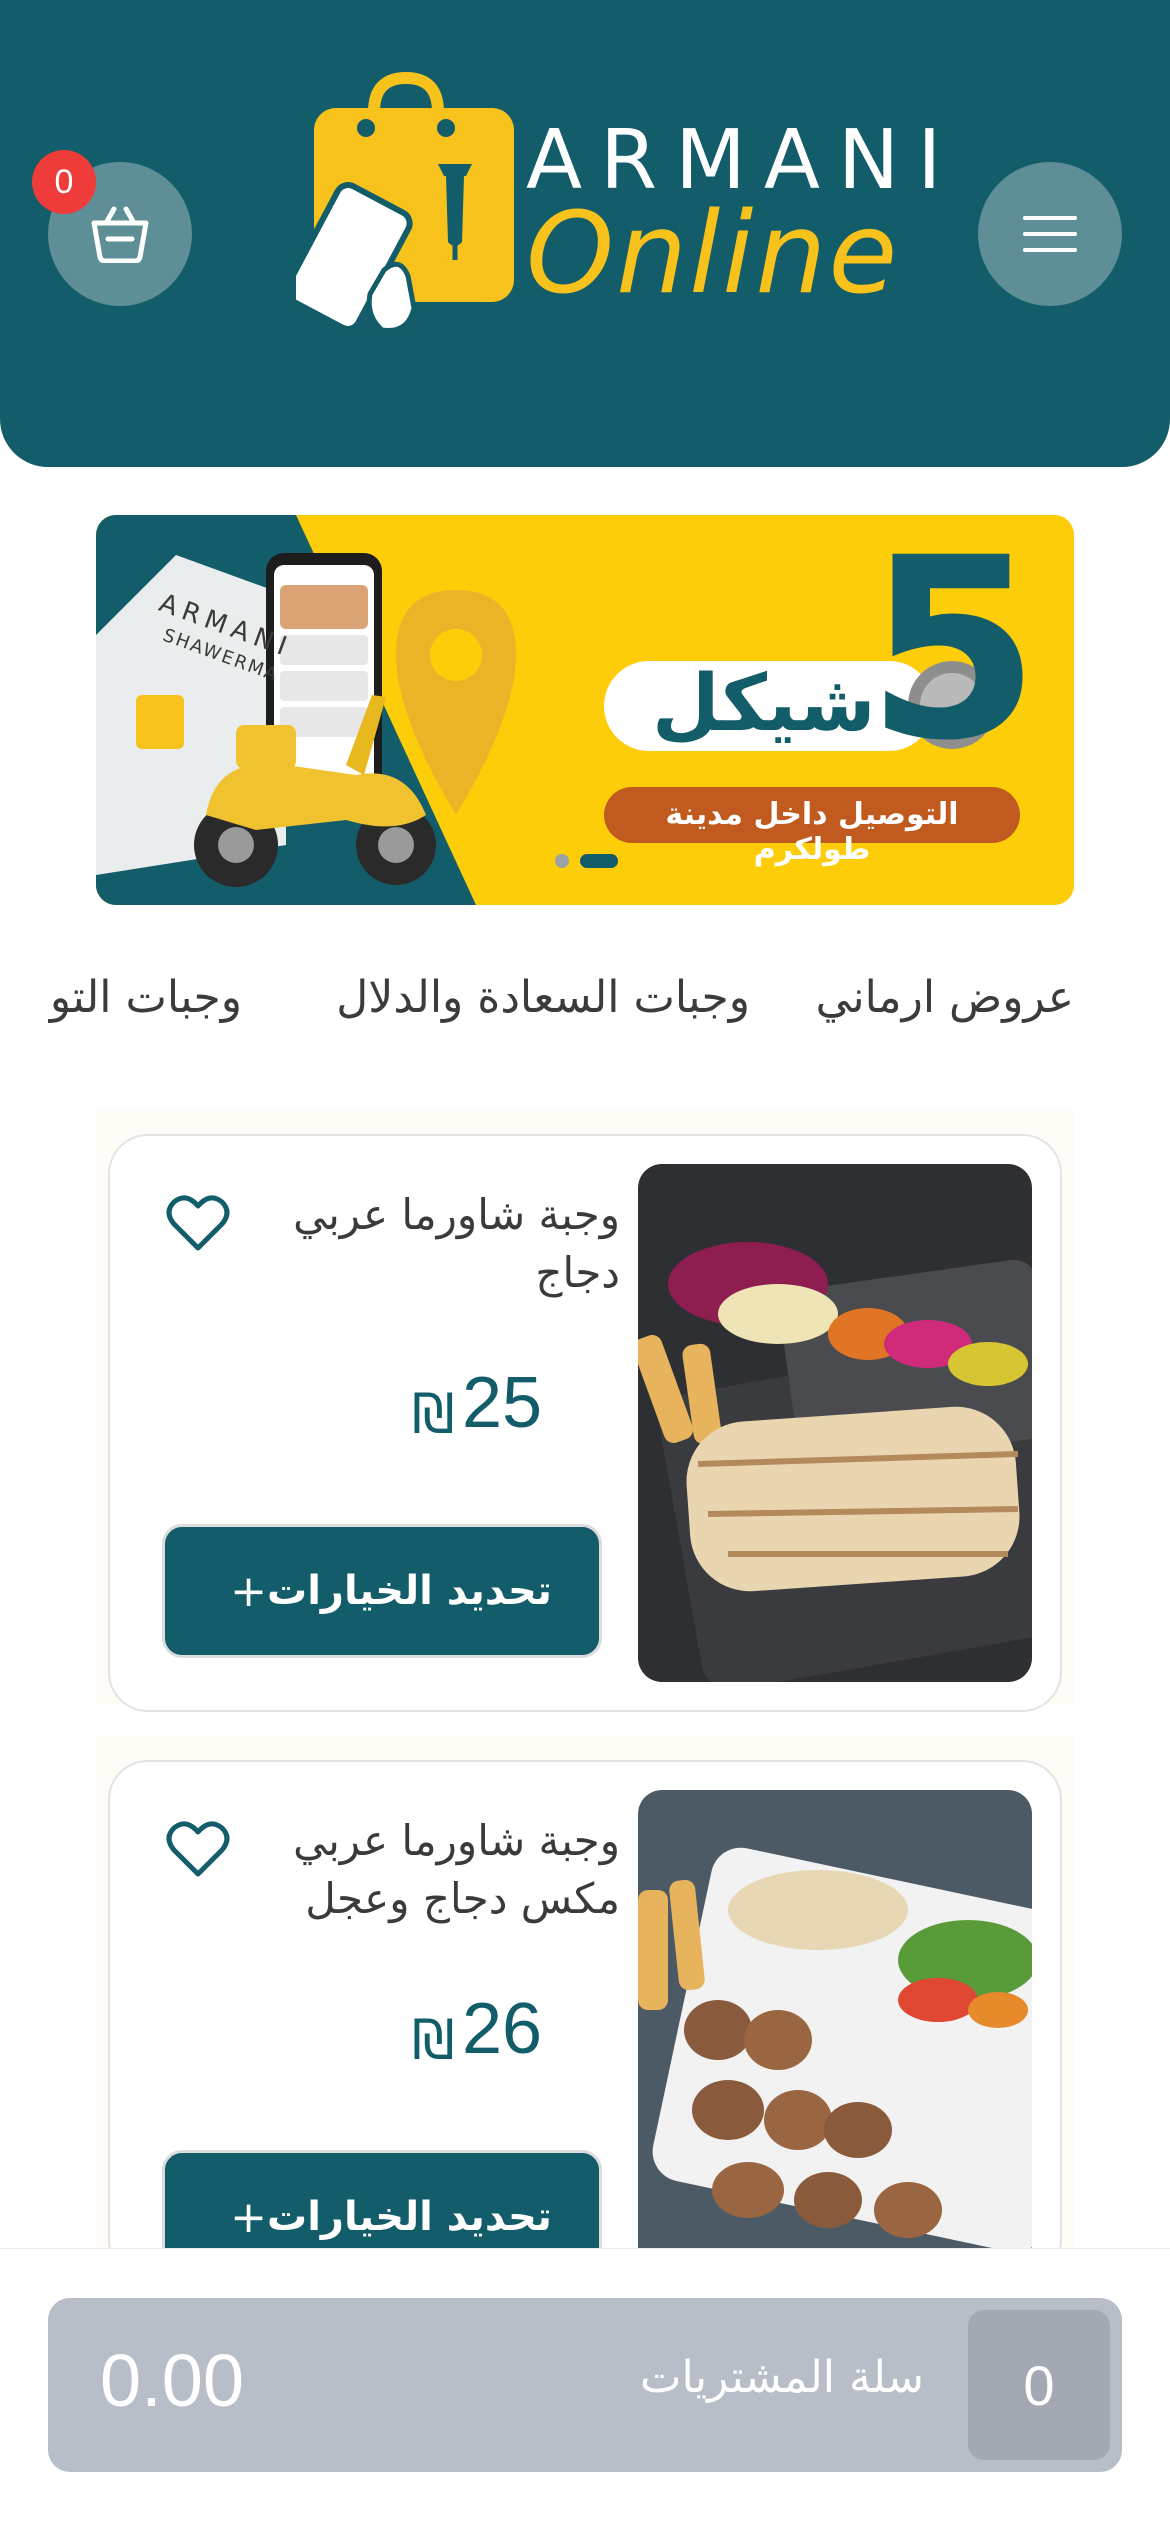 This screenshot has width=1170, height=2532. What do you see at coordinates (812, 832) in the screenshot?
I see `banner-delivery-text: التوصيل داخل مدينة طولكرم` at bounding box center [812, 832].